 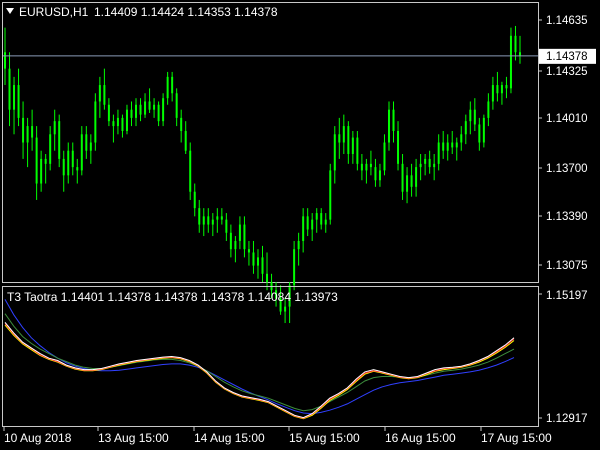 I want to click on current-price-label: 1.14378, so click(x=567, y=57).